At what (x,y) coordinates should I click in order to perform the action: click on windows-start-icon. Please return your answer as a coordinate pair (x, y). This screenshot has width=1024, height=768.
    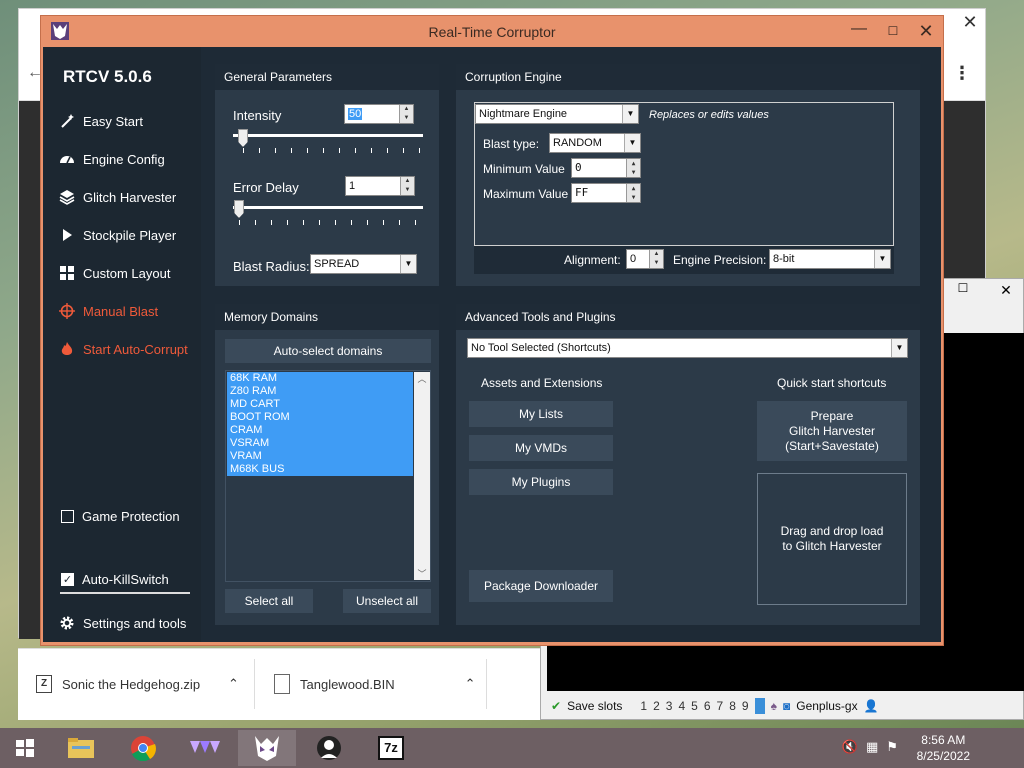
    Looking at the image, I should click on (25, 748).